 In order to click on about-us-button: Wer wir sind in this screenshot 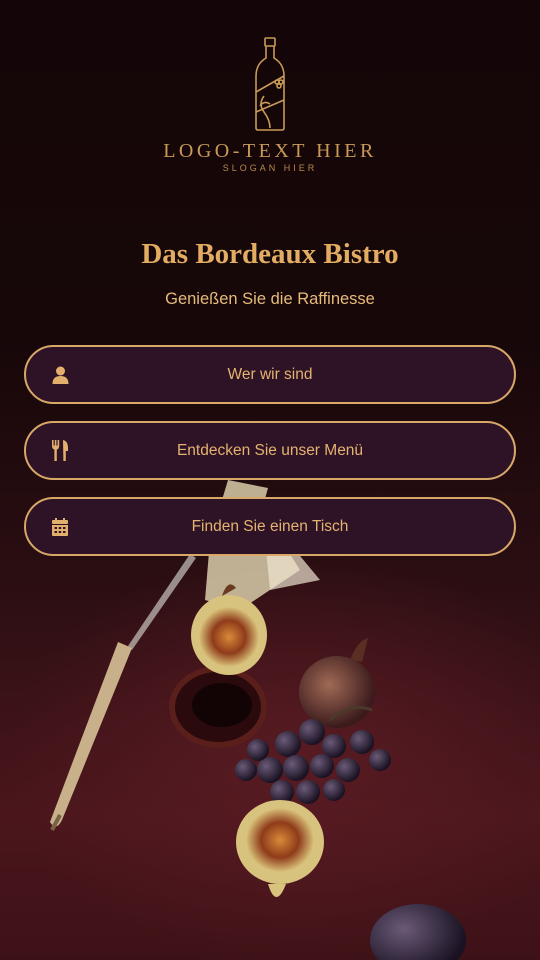, I will do `click(270, 374)`.